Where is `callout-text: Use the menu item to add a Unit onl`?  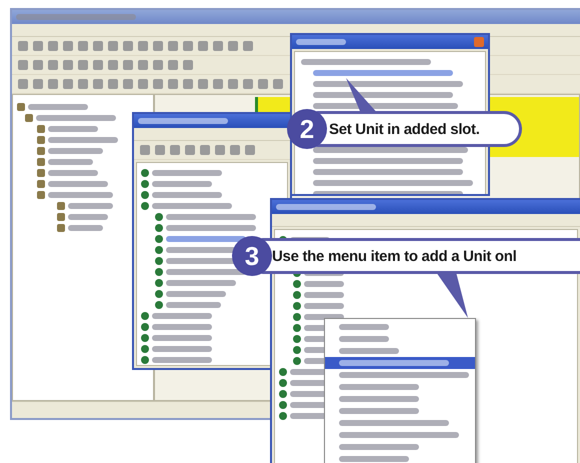 callout-text: Use the menu item to add a Unit onl is located at coordinates (394, 256).